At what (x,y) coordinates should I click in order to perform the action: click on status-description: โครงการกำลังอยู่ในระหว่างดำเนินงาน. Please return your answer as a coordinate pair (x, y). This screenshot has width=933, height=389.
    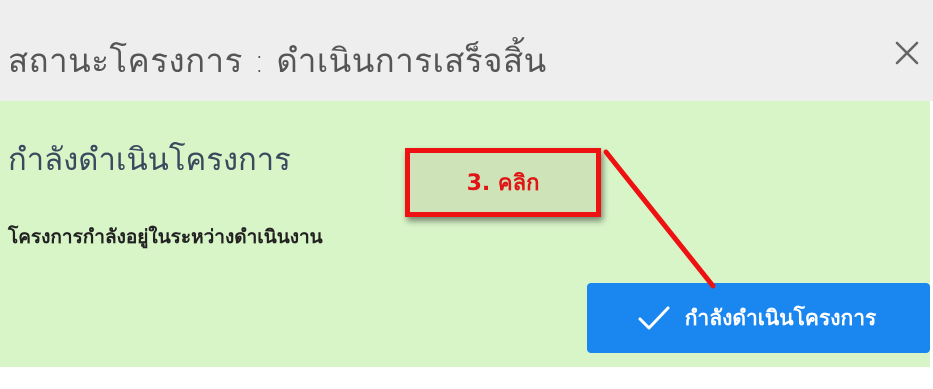
    Looking at the image, I should click on (165, 237).